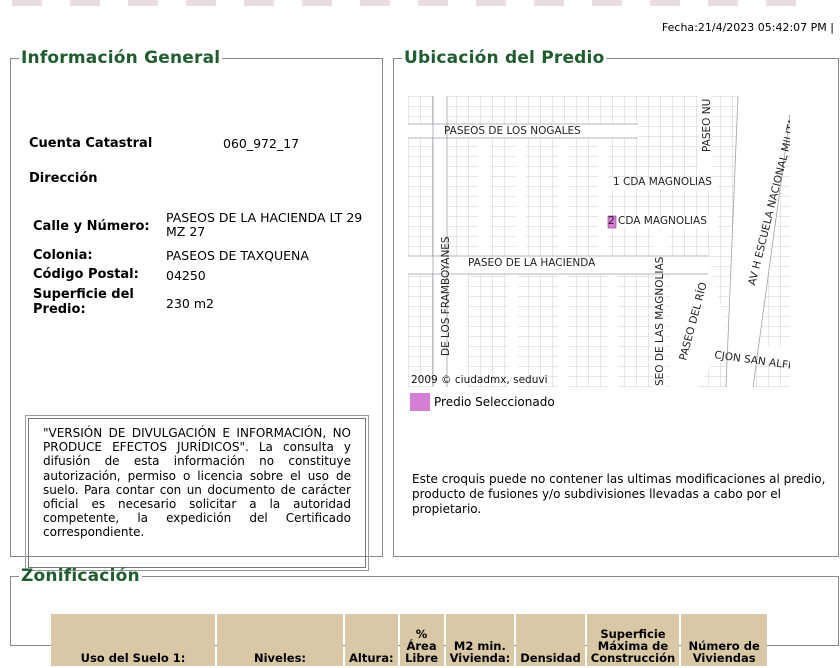  Describe the element at coordinates (420, 402) in the screenshot. I see `selected-swatch` at that location.